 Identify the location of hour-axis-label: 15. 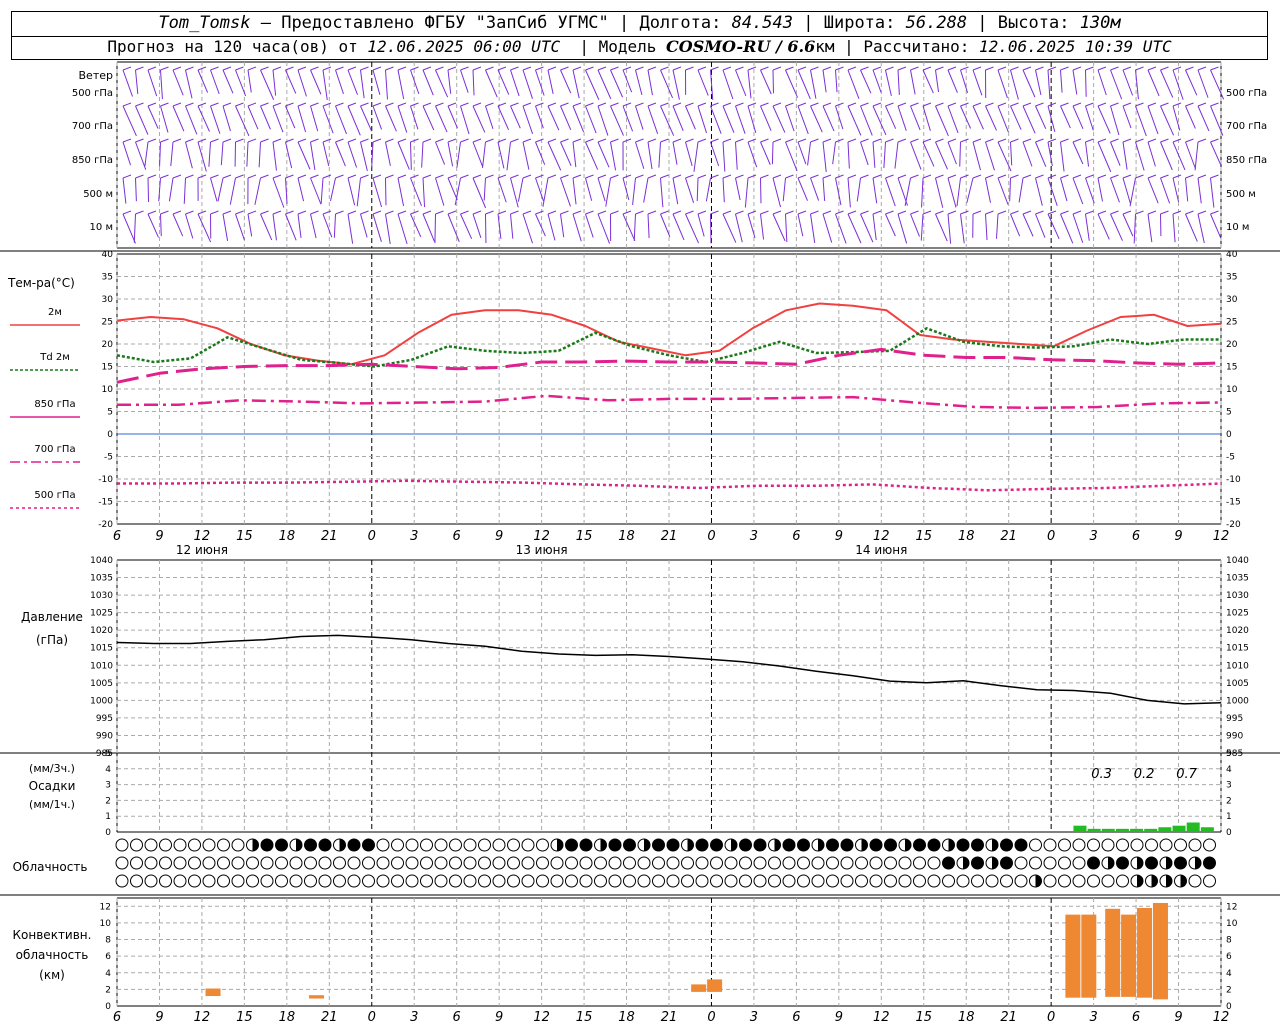
(584, 1017).